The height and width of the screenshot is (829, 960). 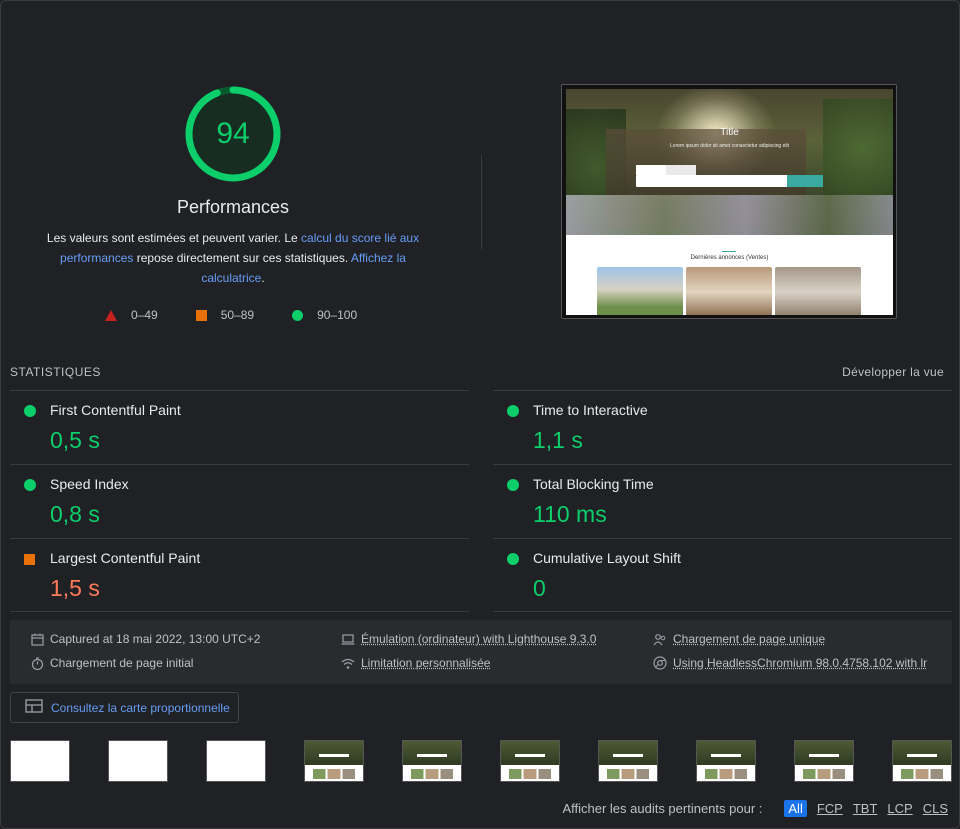 I want to click on desc-text: ., so click(x=263, y=278).